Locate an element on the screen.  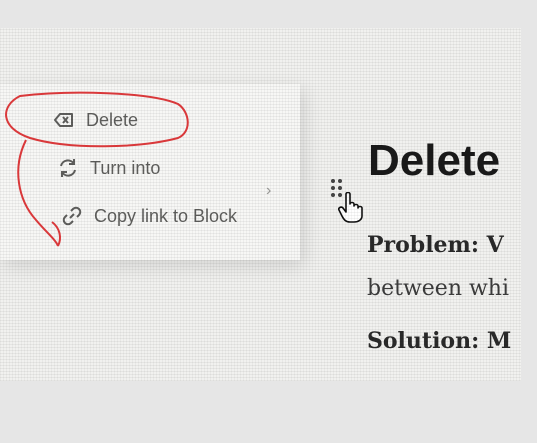
menu-item-turn-into: Turn into is located at coordinates (108, 168).